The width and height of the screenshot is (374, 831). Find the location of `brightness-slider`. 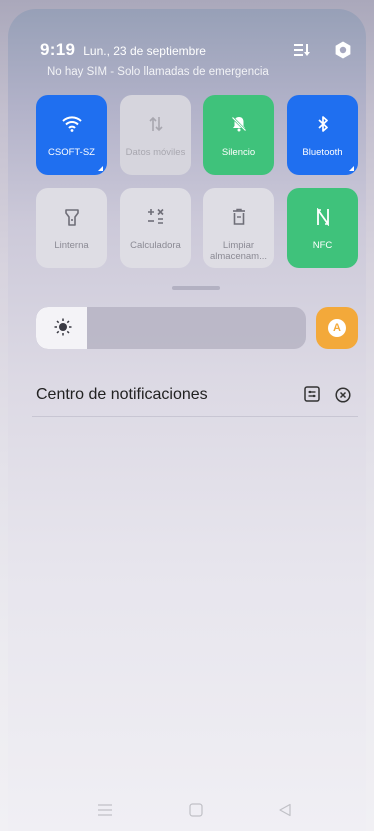

brightness-slider is located at coordinates (171, 328).